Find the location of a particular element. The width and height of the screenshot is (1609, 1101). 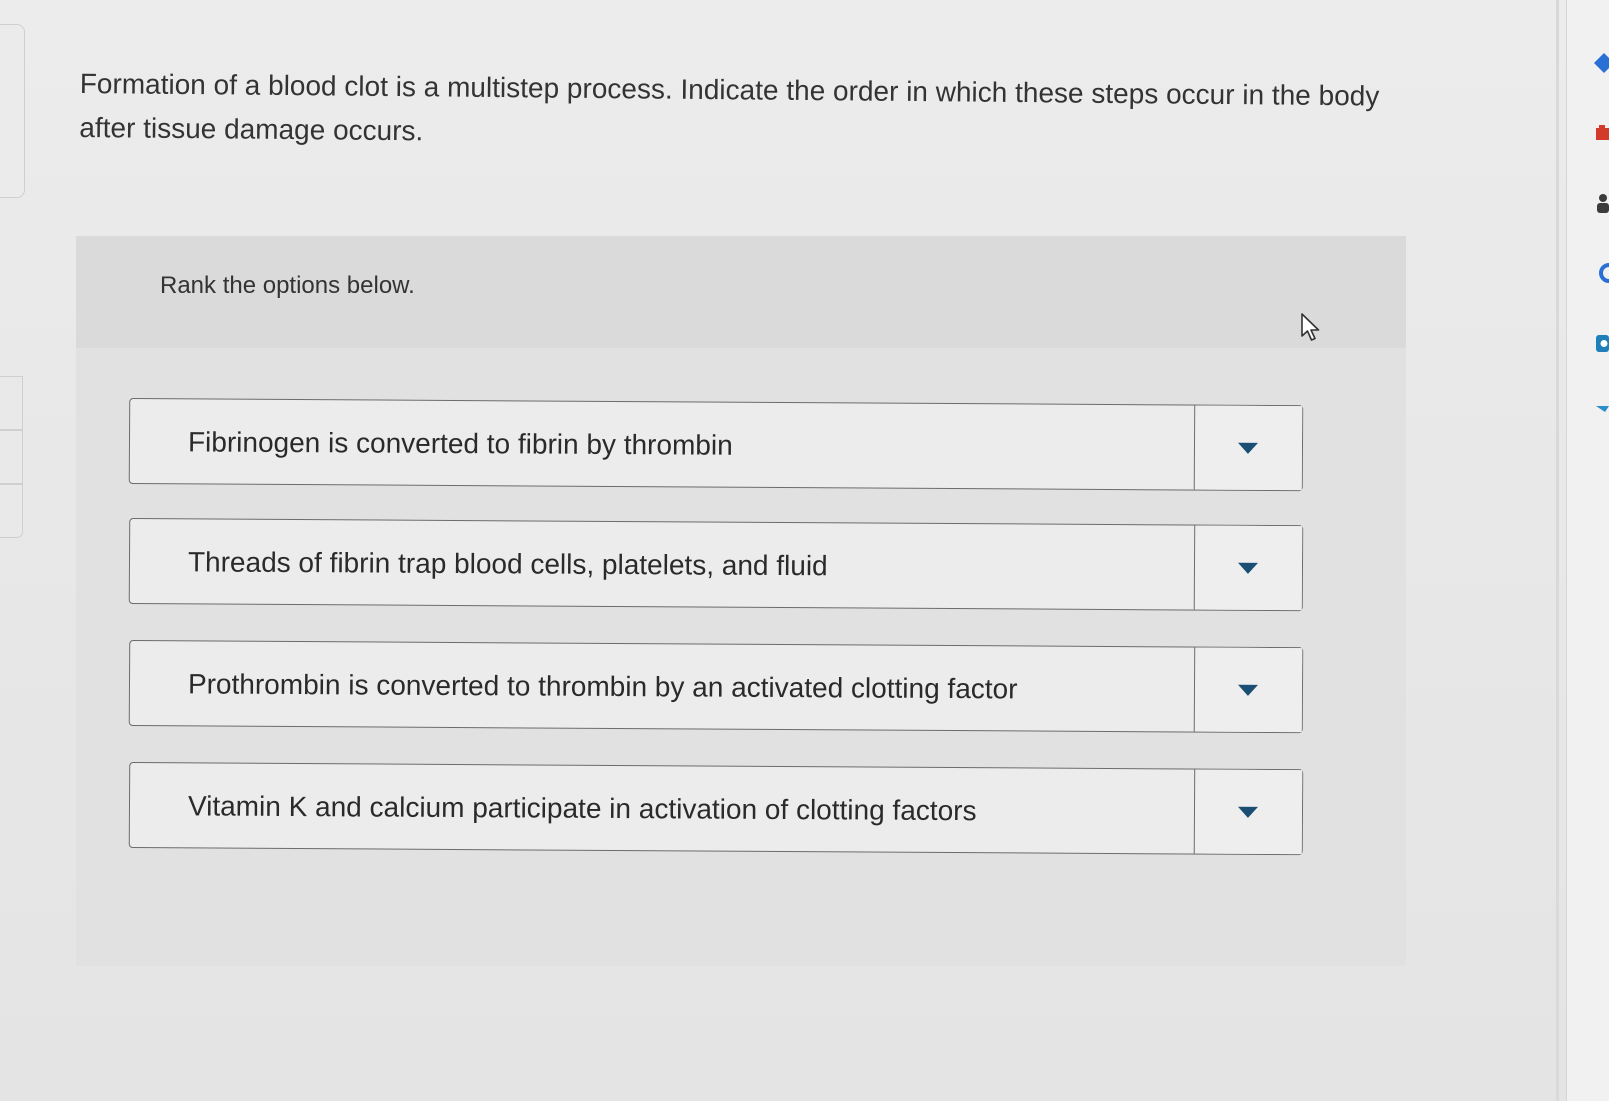

chat-bubble-icon is located at coordinates (1600, 273).